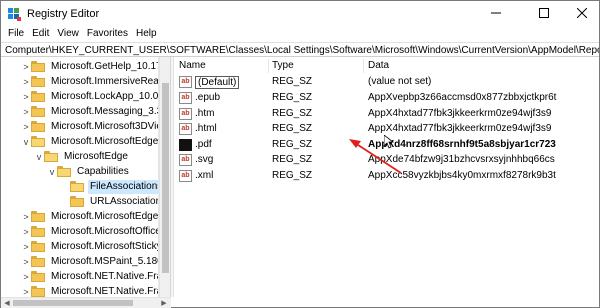  What do you see at coordinates (300, 34) in the screenshot?
I see `menu-bar: File Edit View Favorites Help` at bounding box center [300, 34].